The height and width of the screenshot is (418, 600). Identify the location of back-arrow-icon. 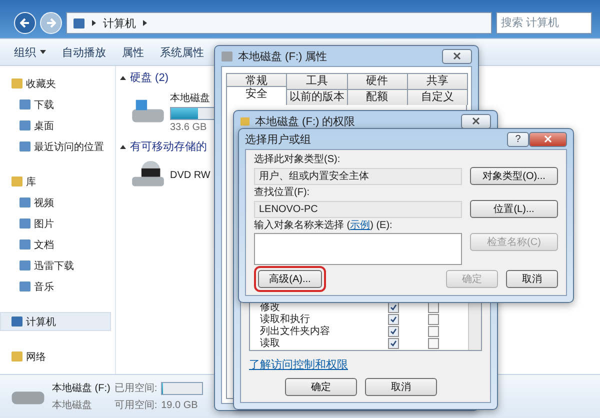
(25, 23).